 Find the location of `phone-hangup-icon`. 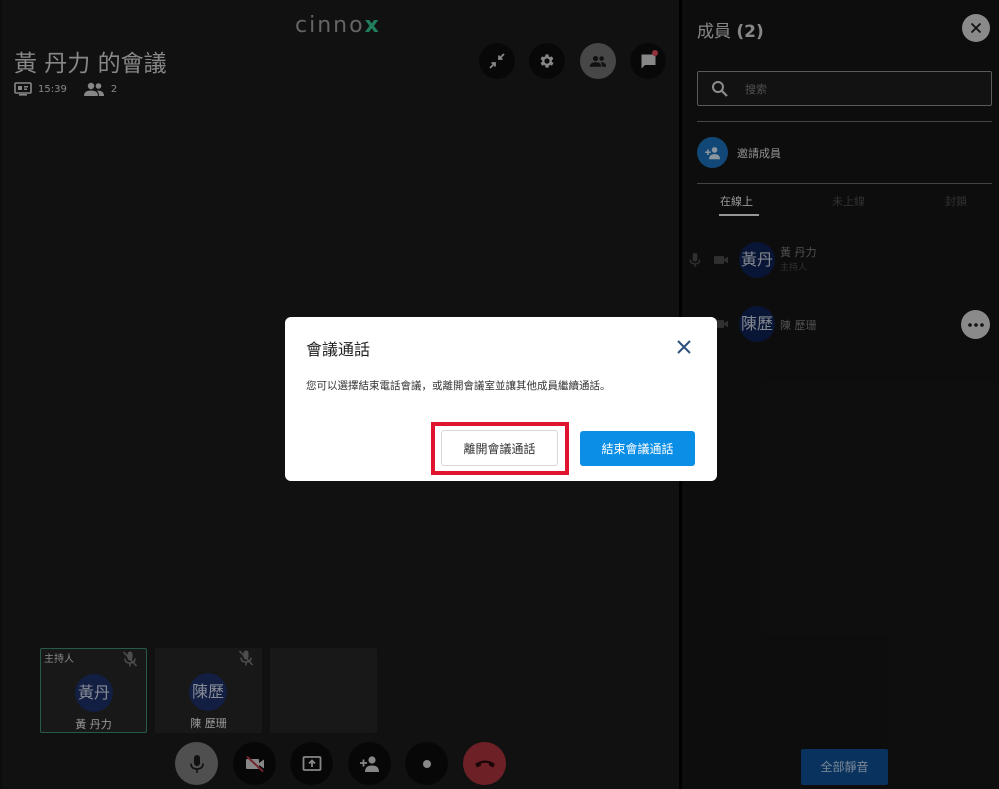

phone-hangup-icon is located at coordinates (484, 763).